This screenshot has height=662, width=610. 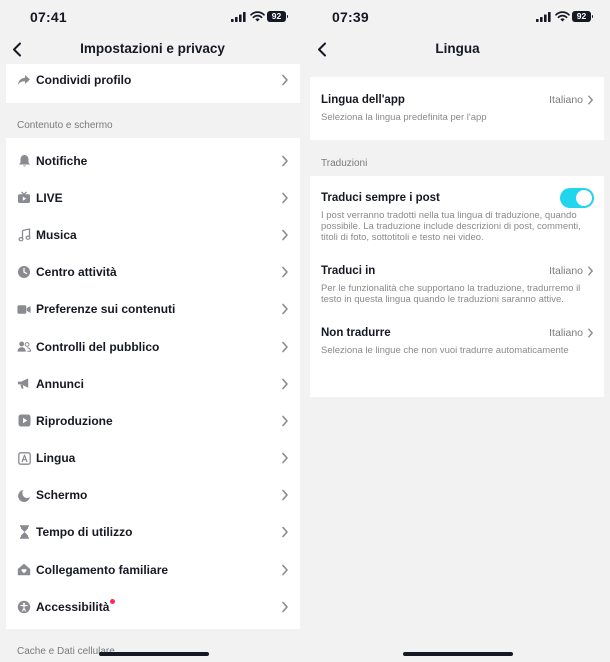 What do you see at coordinates (24, 458) in the screenshot?
I see `language-a-icon` at bounding box center [24, 458].